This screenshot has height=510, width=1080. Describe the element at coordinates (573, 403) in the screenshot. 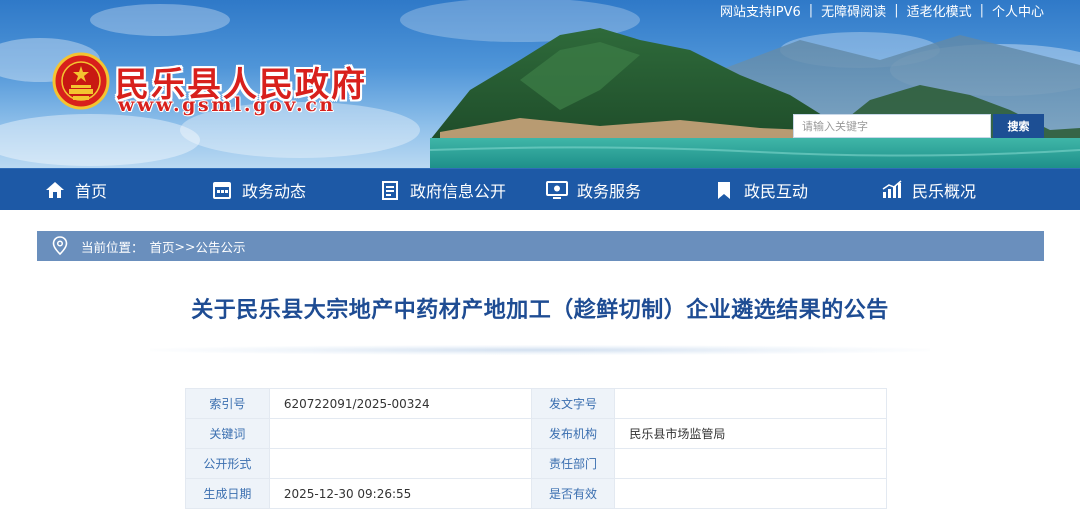

I see `meta-key: 发文字号` at that location.